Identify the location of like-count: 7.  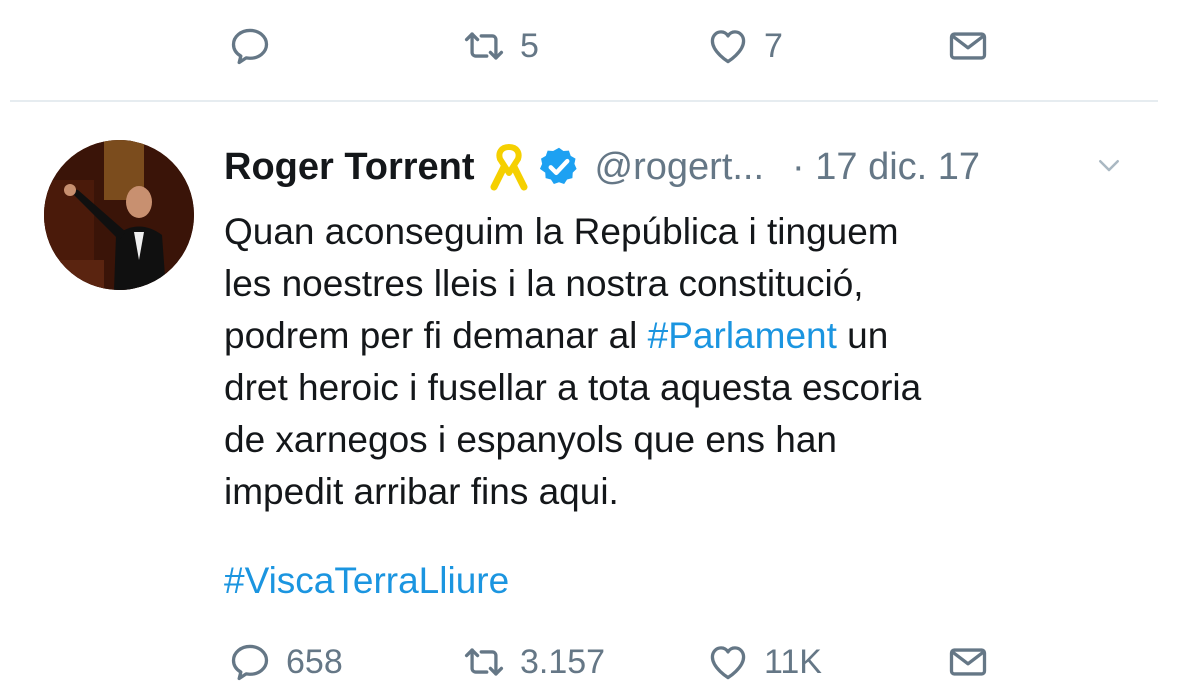
(773, 45).